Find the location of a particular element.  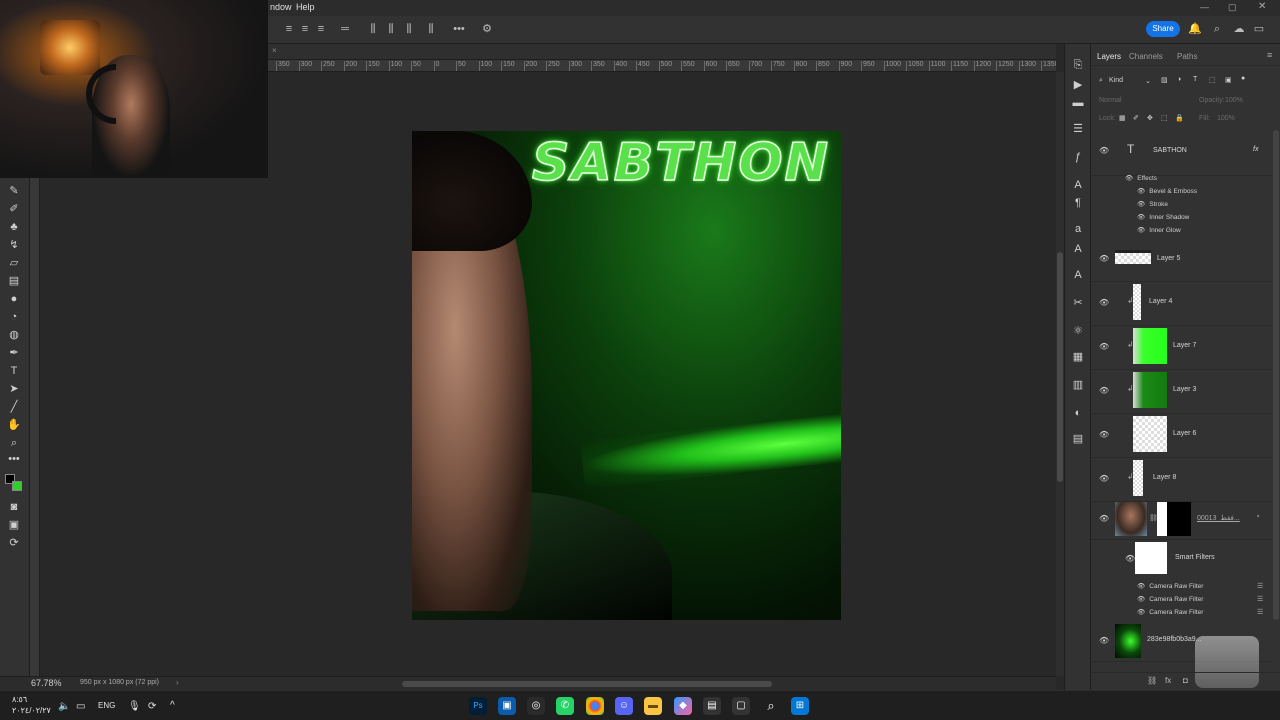

adjust-icon: ☰ is located at coordinates (1078, 129).